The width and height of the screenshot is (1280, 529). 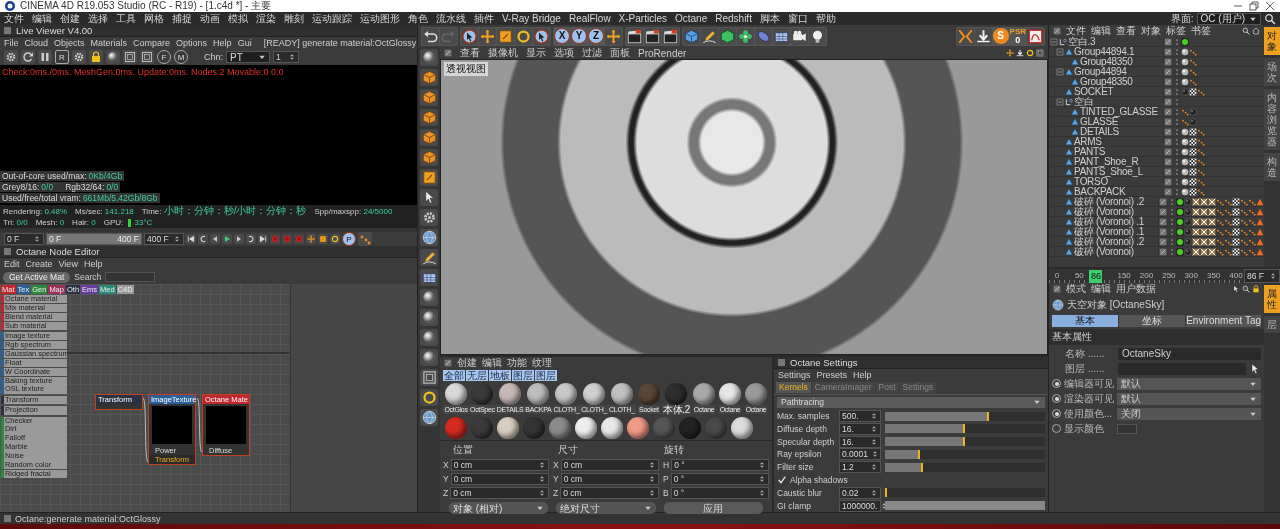 I want to click on menu-item: 选项, so click(x=564, y=53).